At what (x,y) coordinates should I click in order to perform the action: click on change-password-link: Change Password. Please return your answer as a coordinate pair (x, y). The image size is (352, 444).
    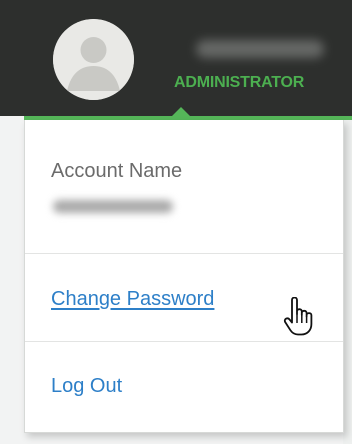
    Looking at the image, I should click on (132, 299).